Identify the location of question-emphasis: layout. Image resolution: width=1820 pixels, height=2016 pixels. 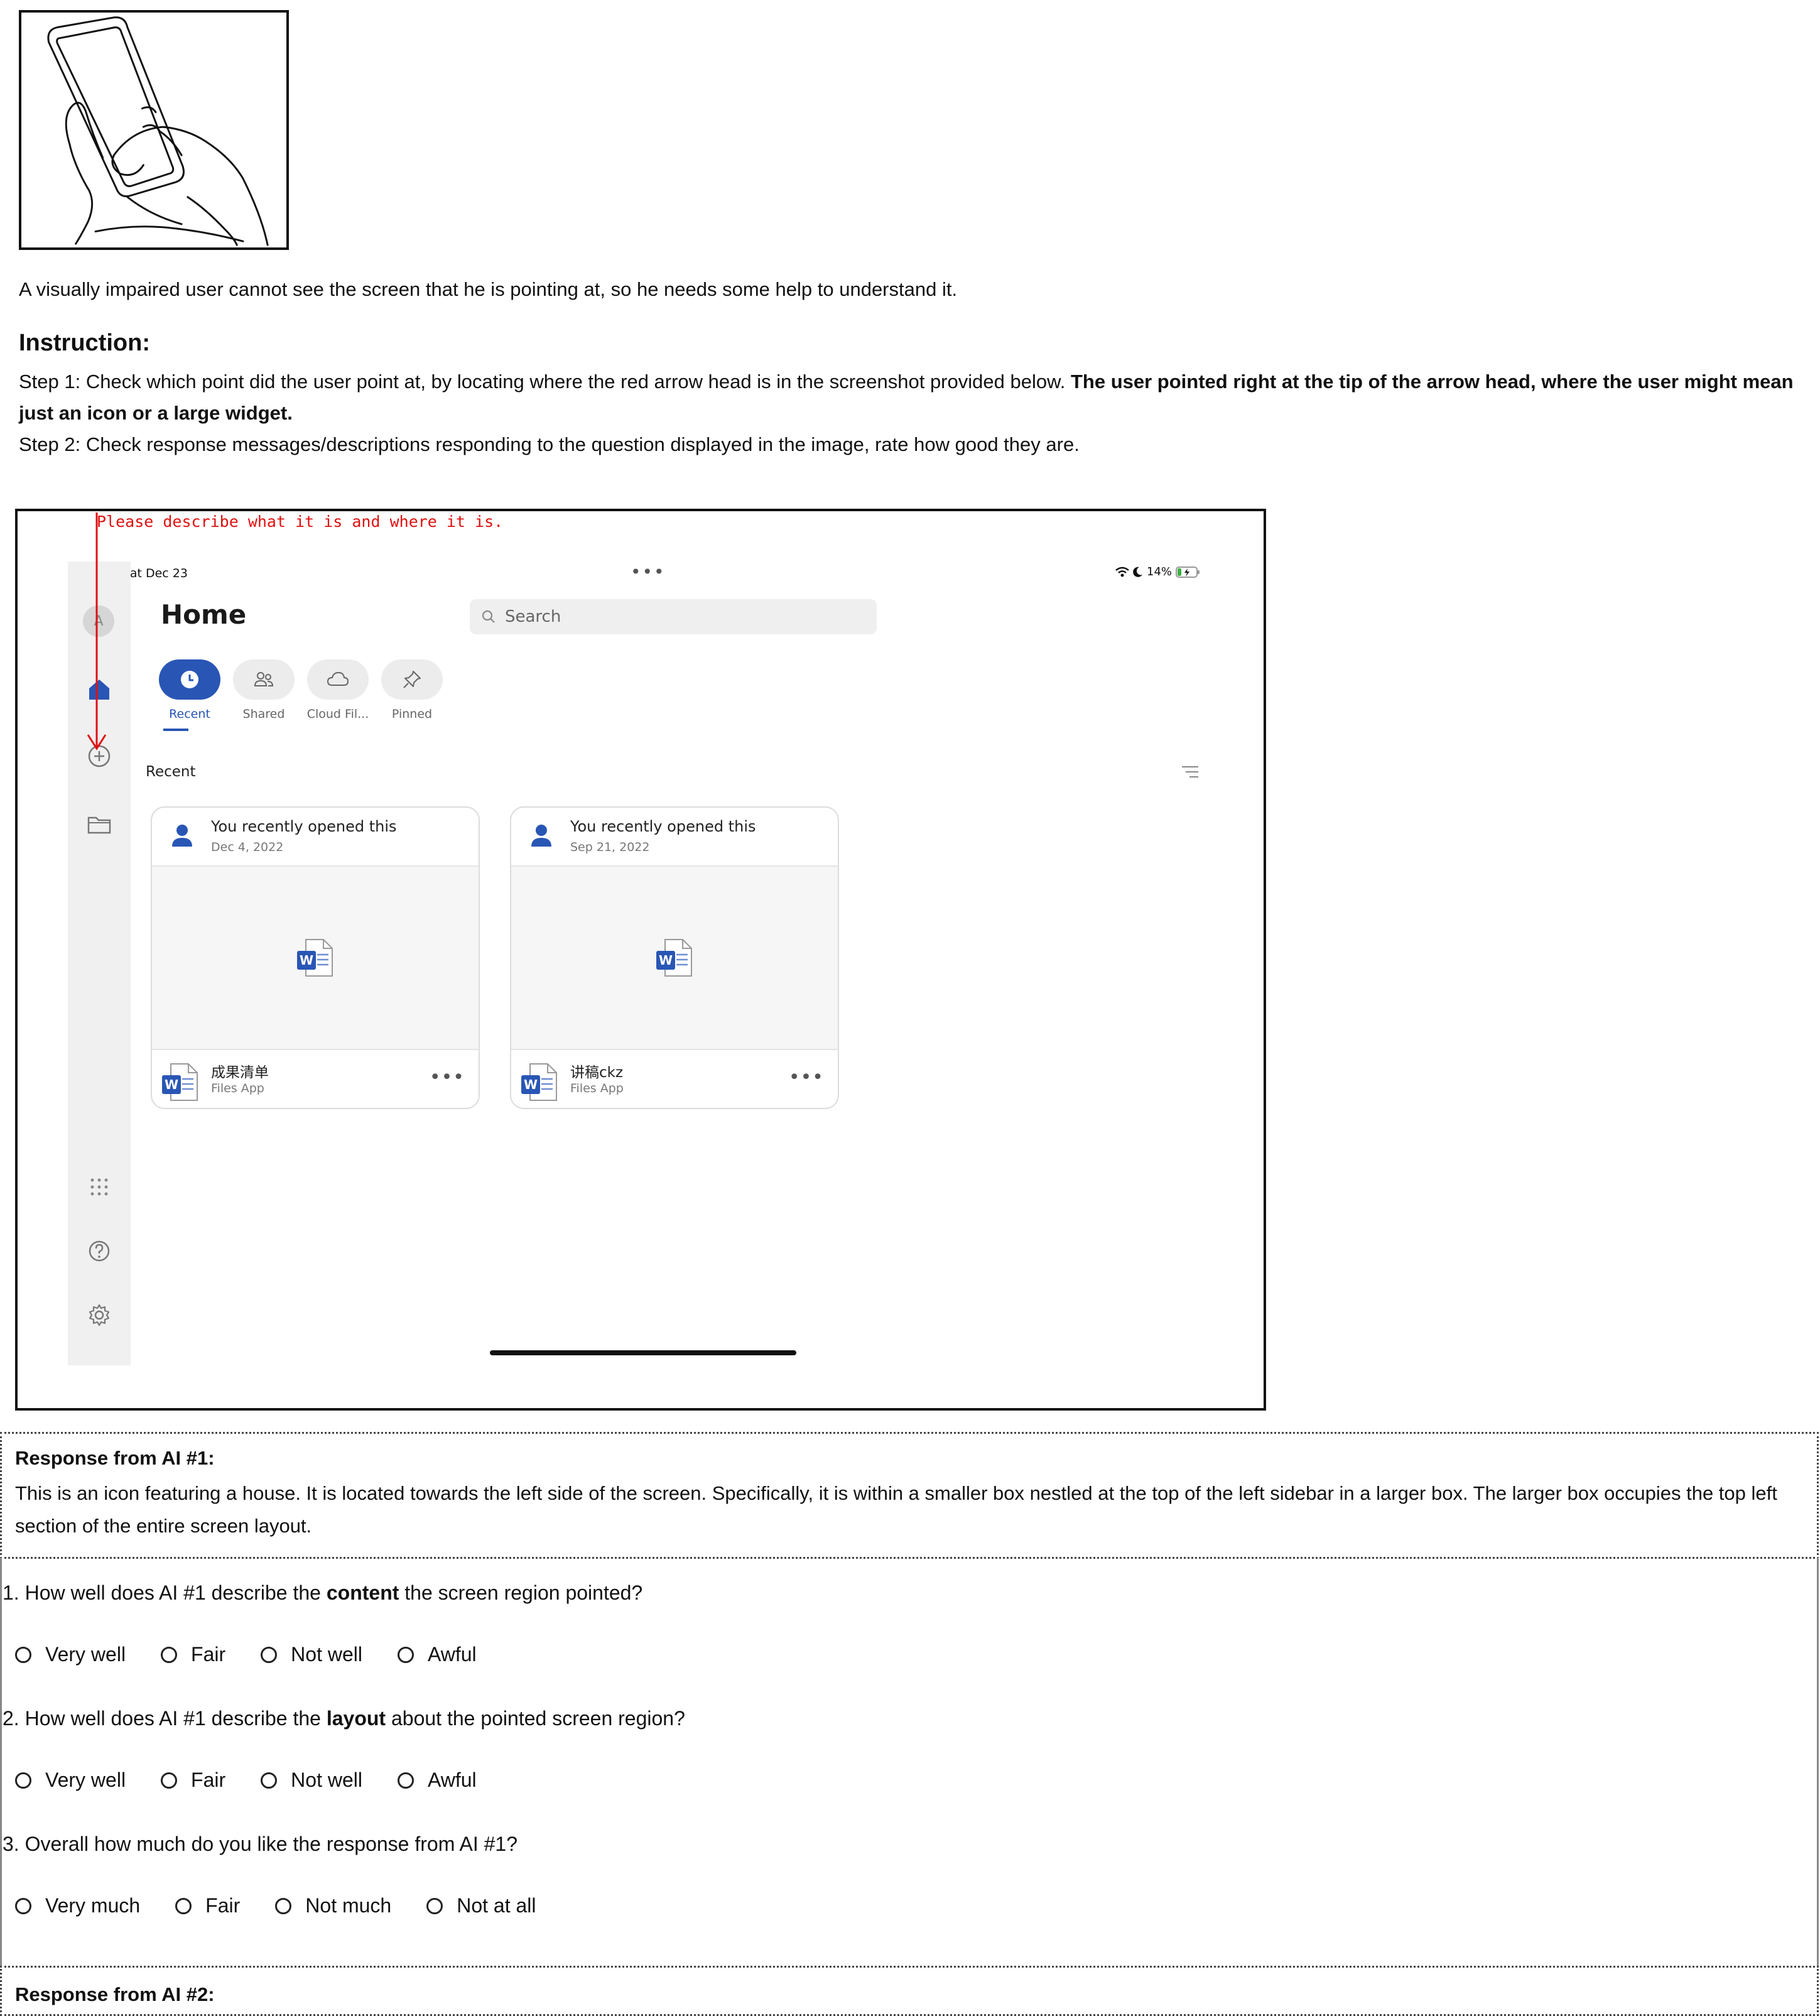
(356, 1718).